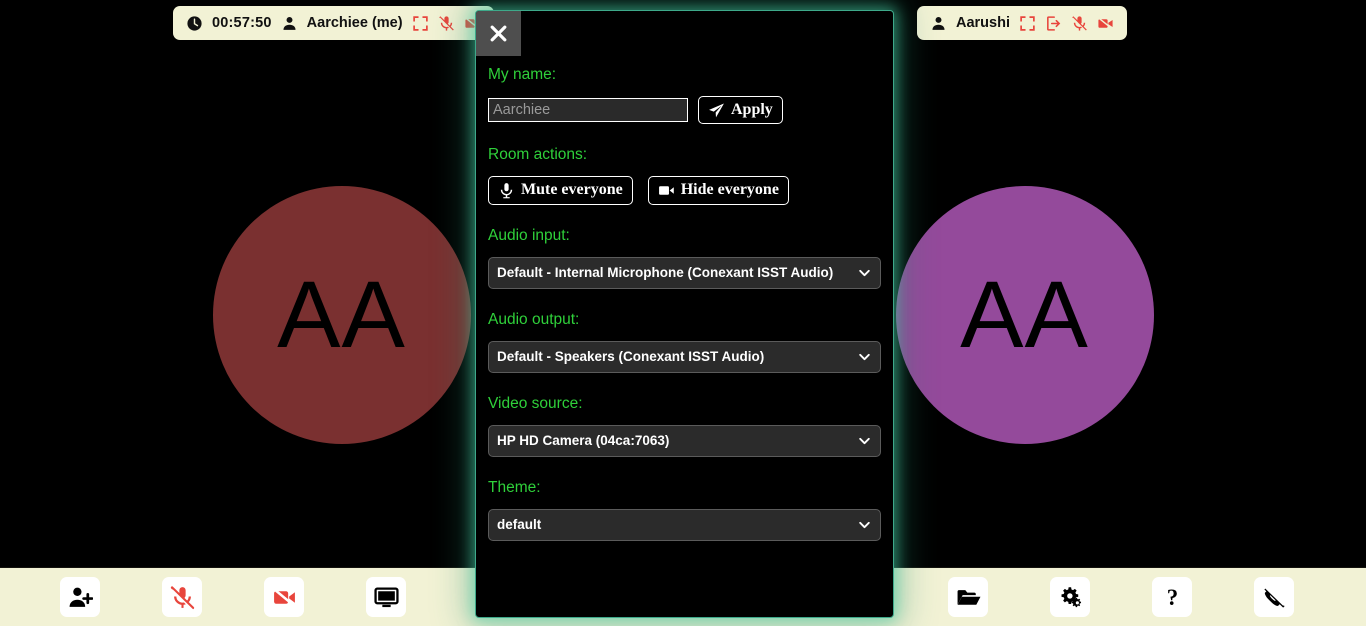 The height and width of the screenshot is (626, 1366). What do you see at coordinates (354, 23) in the screenshot?
I see `participant-name: Aarchiee (me)` at bounding box center [354, 23].